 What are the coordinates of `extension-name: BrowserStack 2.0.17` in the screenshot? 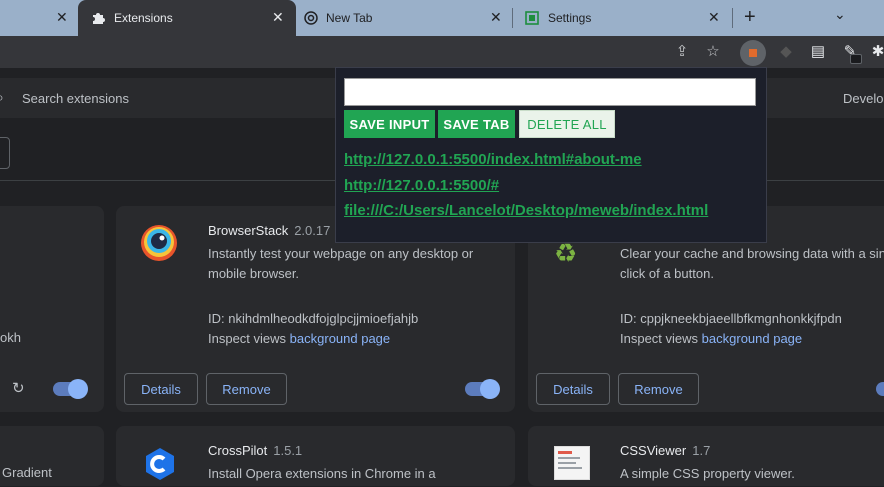 It's located at (269, 230).